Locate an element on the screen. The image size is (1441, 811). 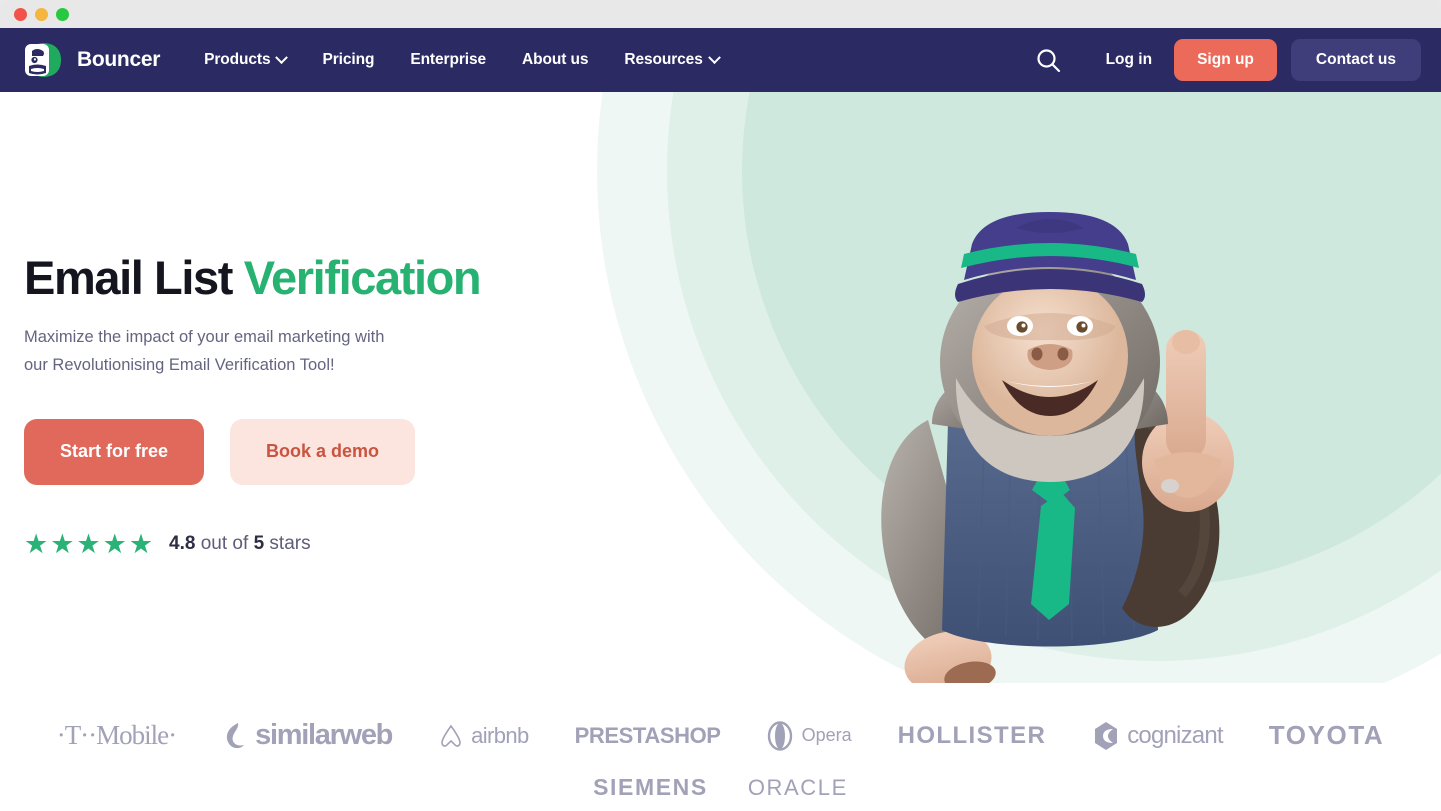
start-for-free-button: Start for free is located at coordinates (114, 451).